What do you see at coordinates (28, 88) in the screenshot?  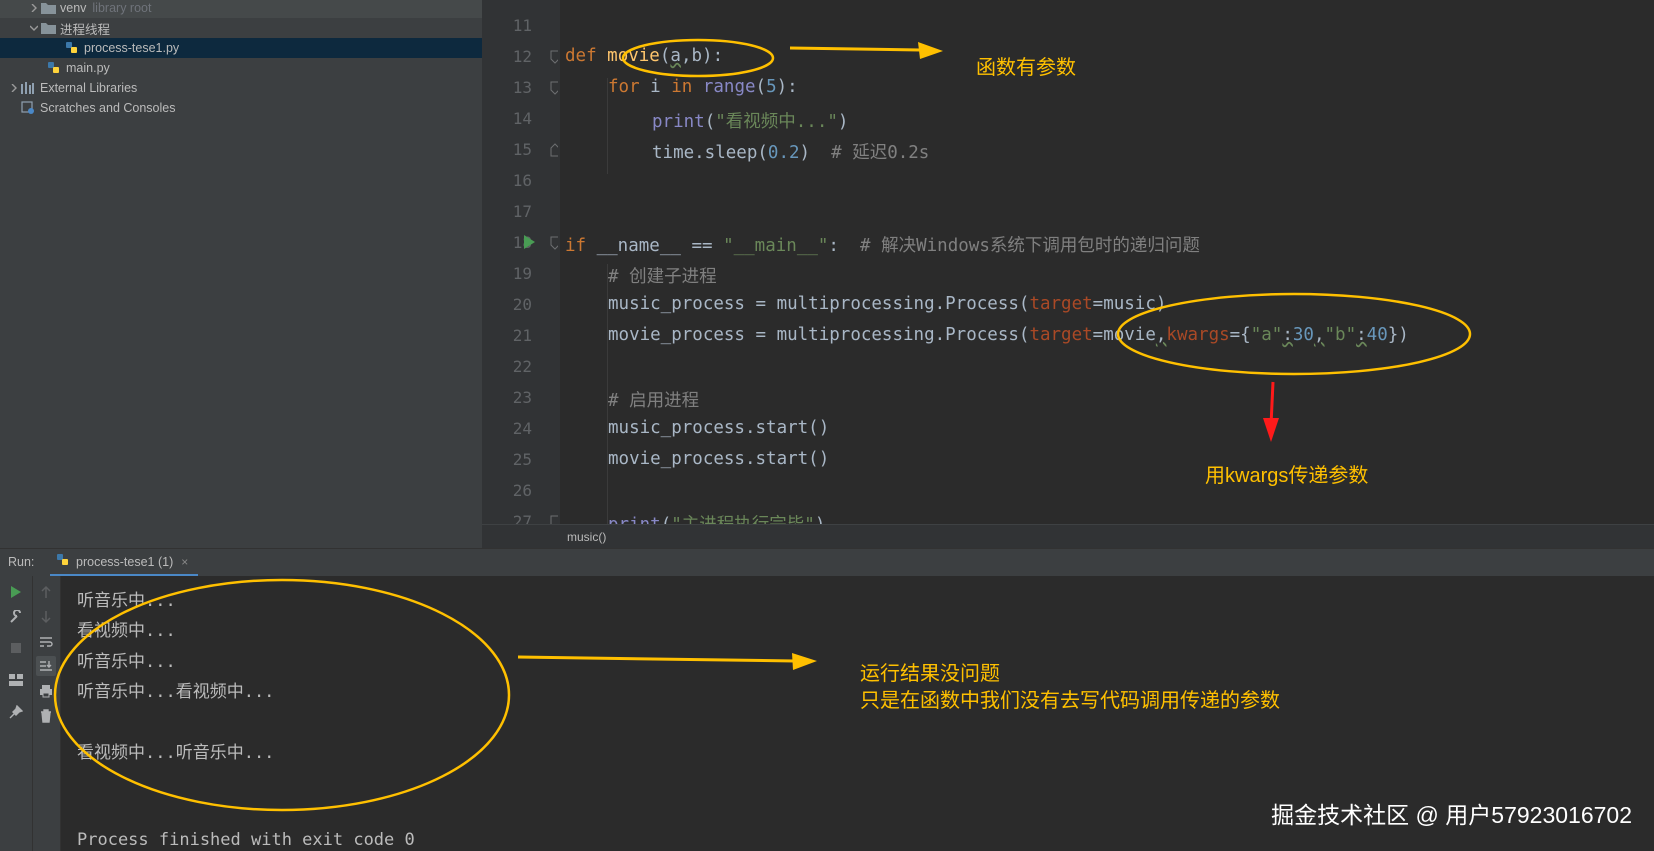 I see `library-icon` at bounding box center [28, 88].